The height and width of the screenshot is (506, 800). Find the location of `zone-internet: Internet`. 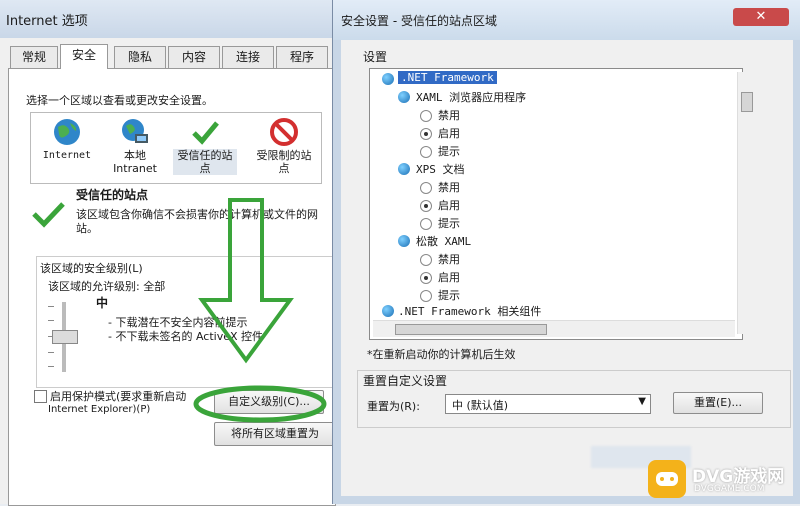

zone-internet: Internet is located at coordinates (67, 139).